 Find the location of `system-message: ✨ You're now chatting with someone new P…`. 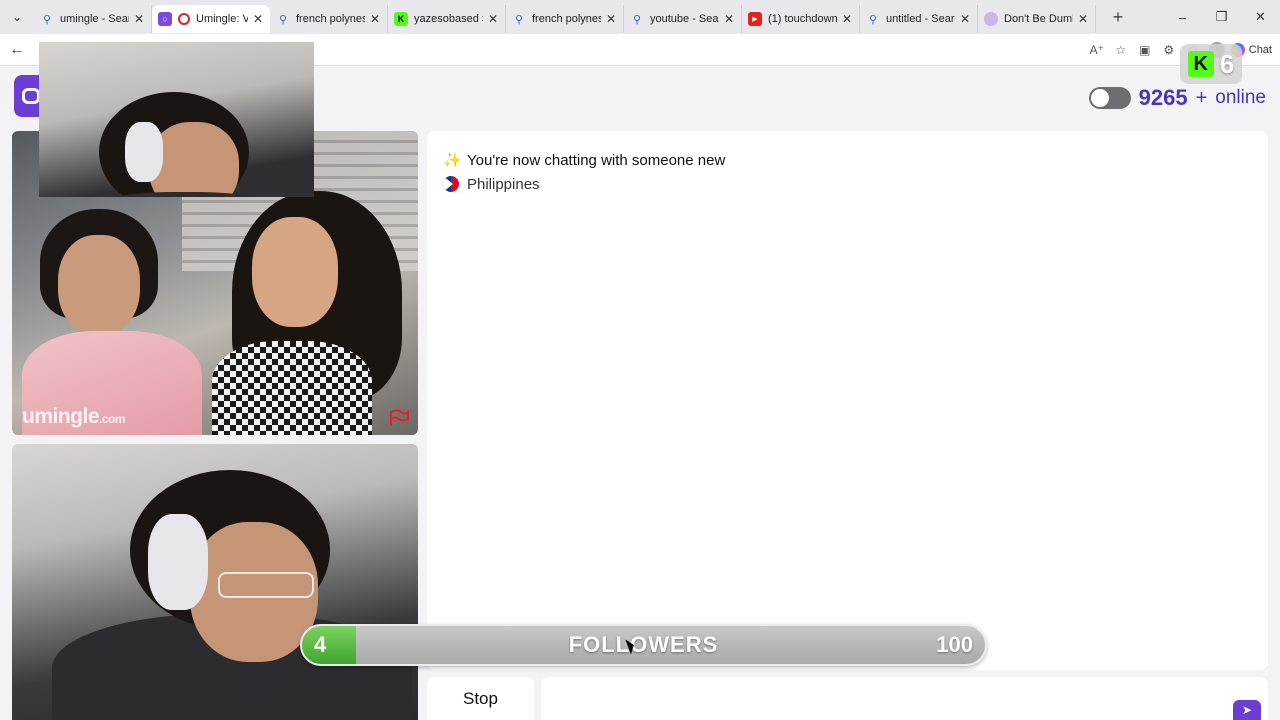

system-message: ✨ You're now chatting with someone new P… is located at coordinates (584, 172).